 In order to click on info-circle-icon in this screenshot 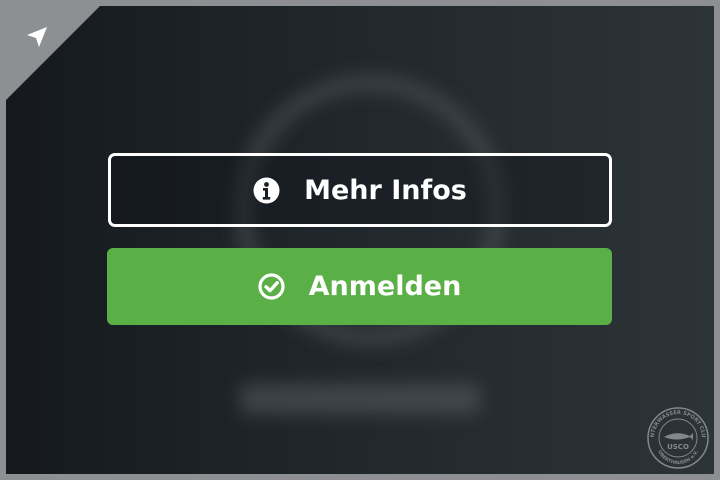, I will do `click(266, 190)`.